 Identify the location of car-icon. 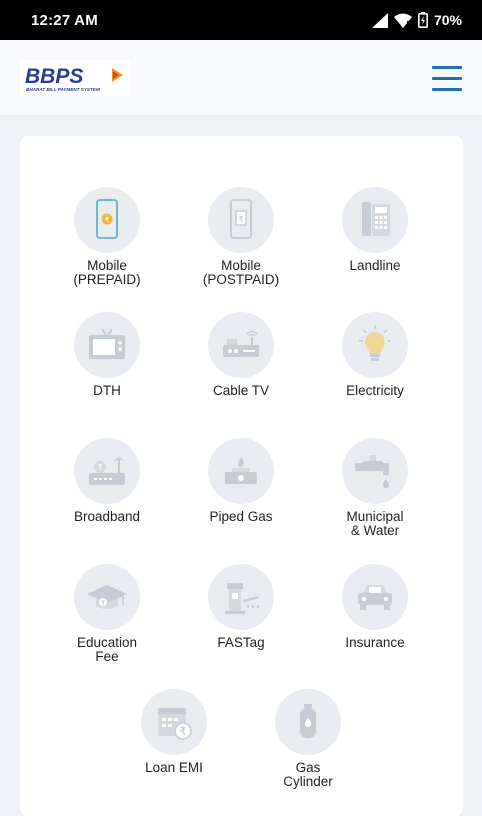
(375, 597).